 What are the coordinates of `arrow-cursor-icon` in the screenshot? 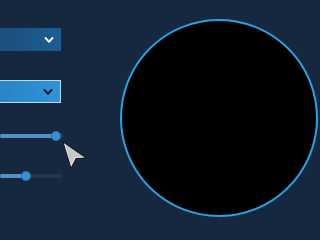 It's located at (75, 155).